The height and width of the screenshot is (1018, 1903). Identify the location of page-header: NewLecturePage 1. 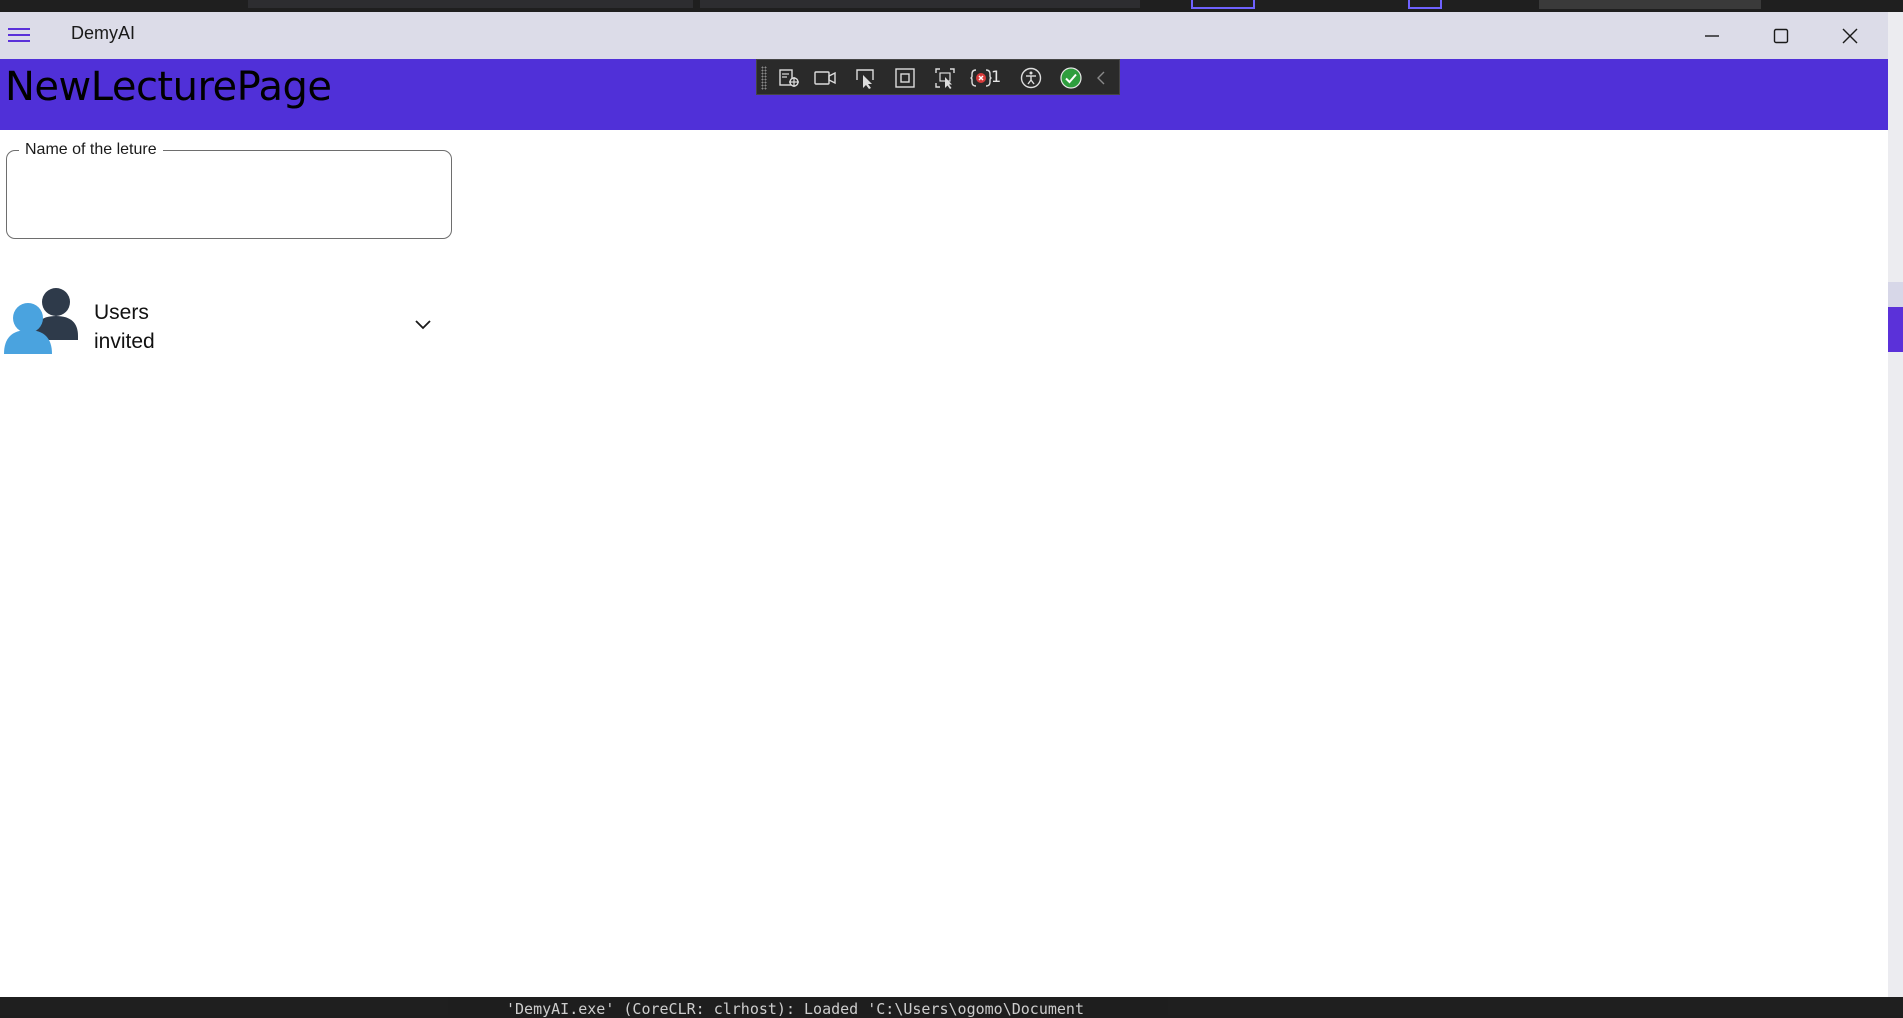
(944, 94).